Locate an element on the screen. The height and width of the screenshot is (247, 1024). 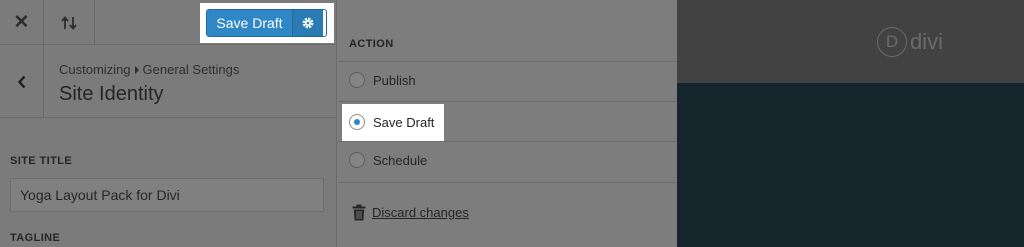
reorder-arrows-icon is located at coordinates (69, 22).